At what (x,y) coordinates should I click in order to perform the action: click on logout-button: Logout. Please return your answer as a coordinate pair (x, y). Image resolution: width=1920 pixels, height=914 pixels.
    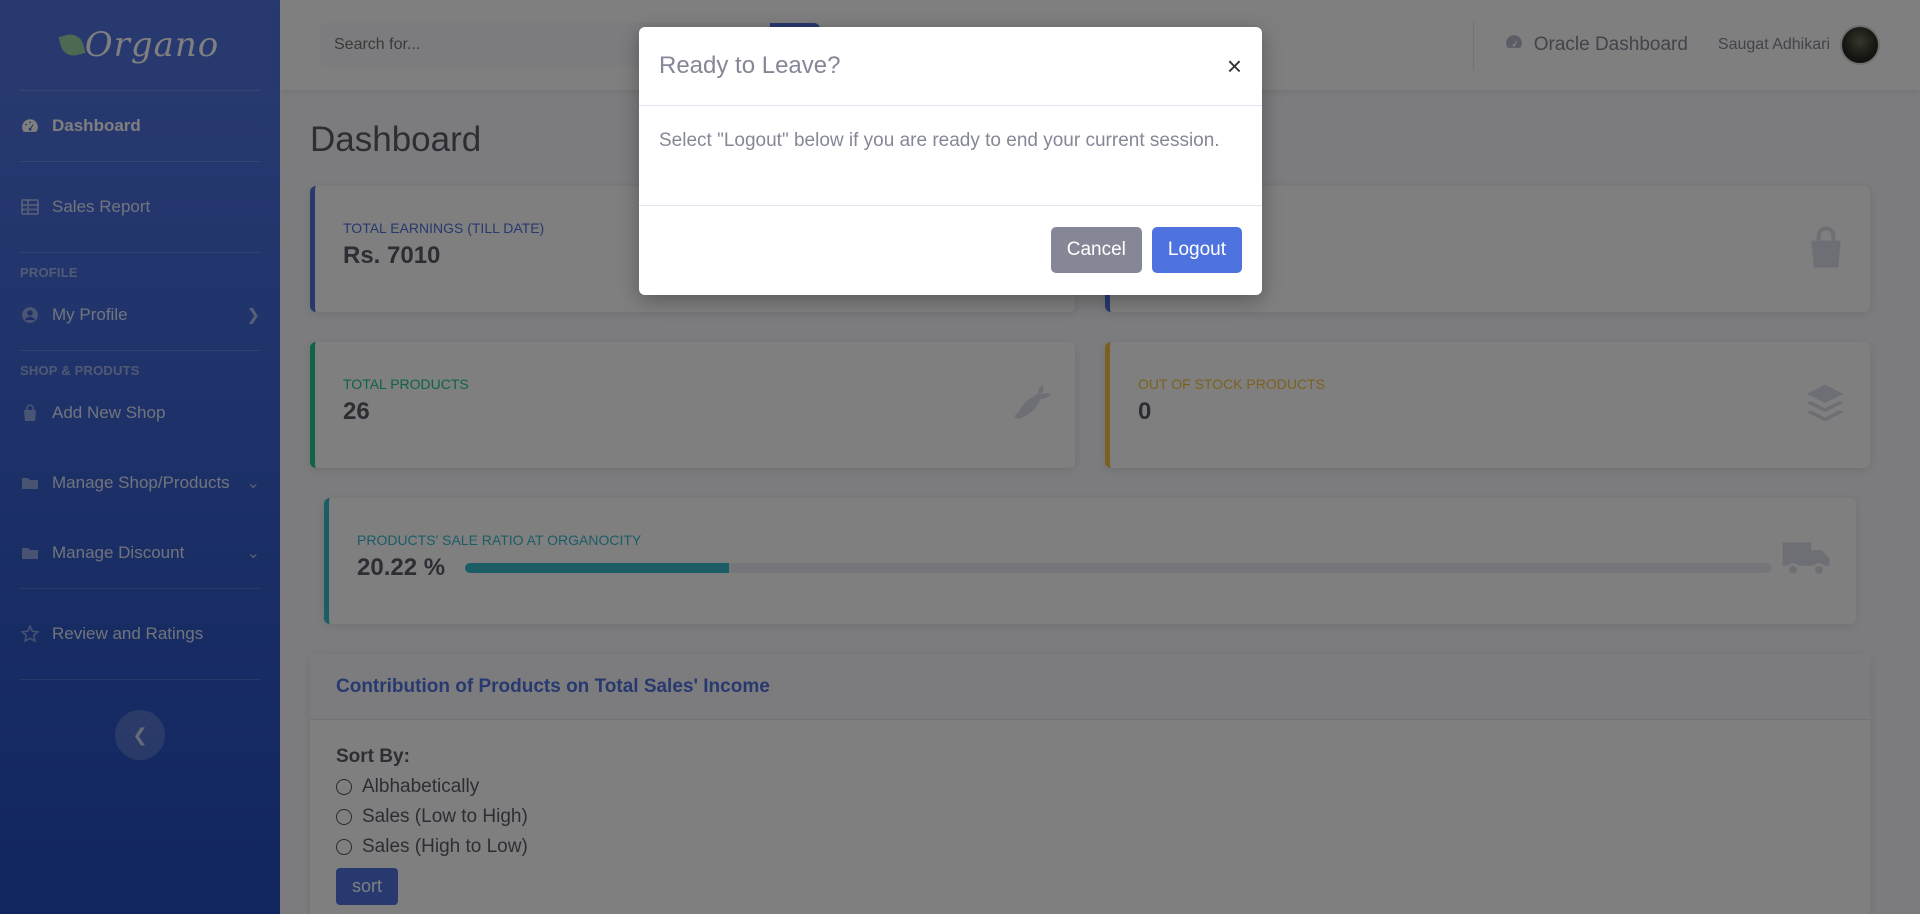
    Looking at the image, I should click on (1196, 250).